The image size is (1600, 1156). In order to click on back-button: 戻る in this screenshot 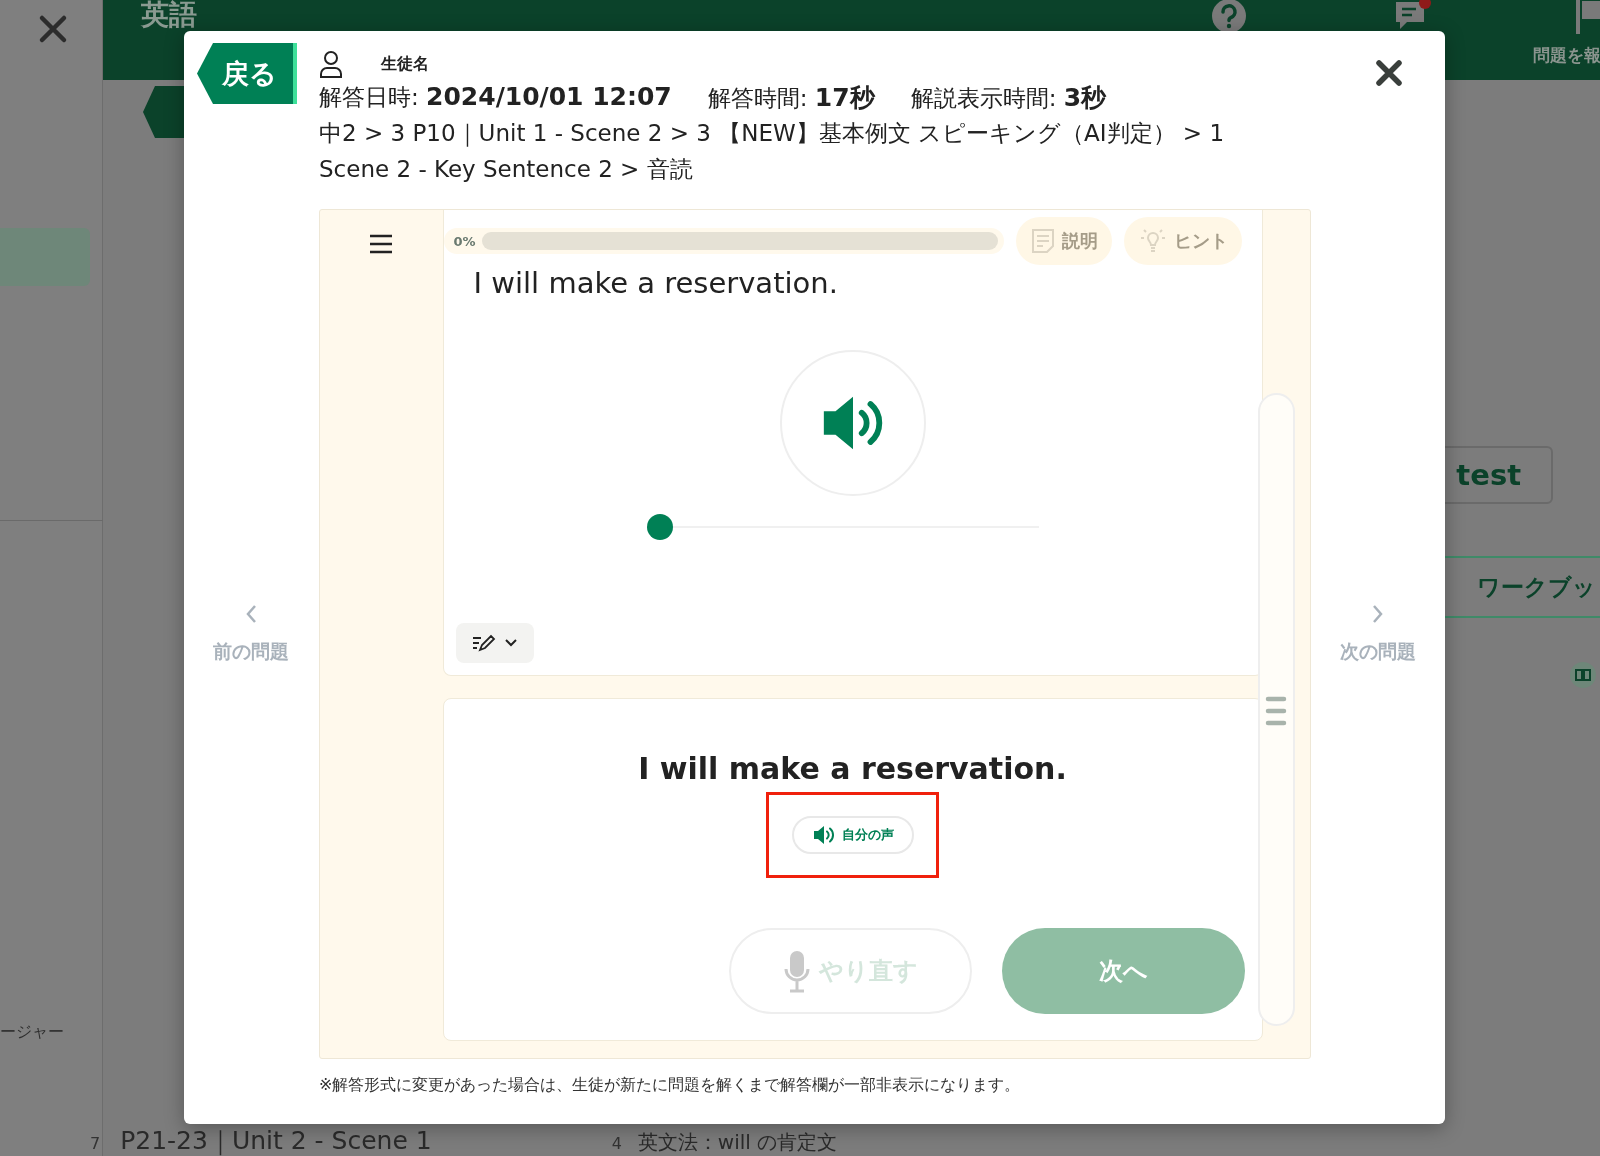, I will do `click(247, 73)`.